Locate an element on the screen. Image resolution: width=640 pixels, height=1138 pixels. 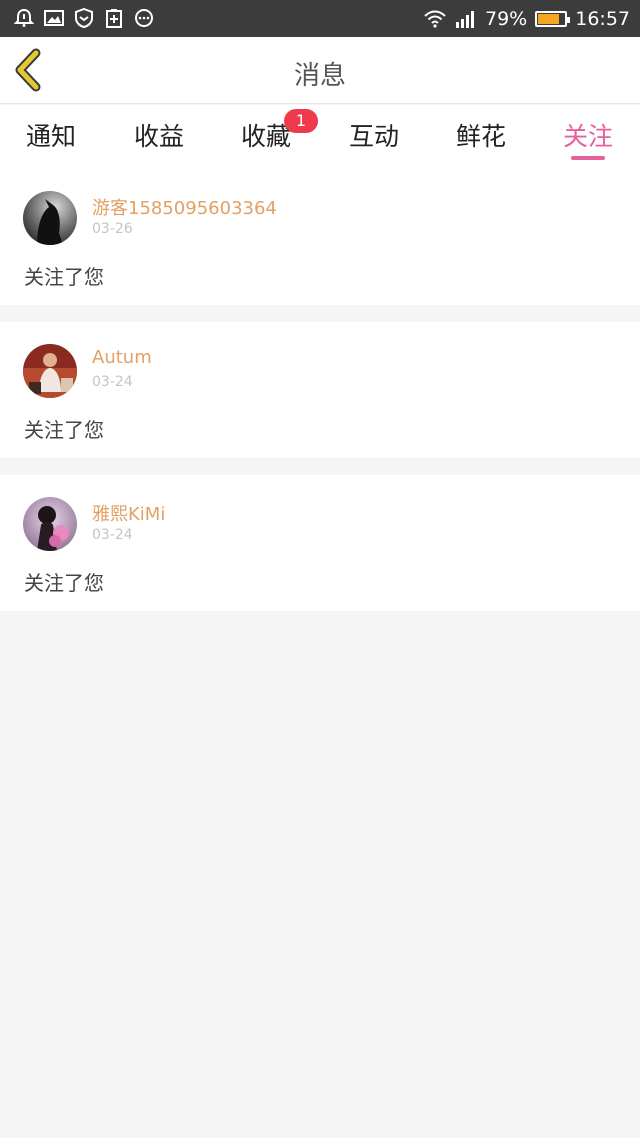
tab-flowers: 鲜花 is located at coordinates (481, 135).